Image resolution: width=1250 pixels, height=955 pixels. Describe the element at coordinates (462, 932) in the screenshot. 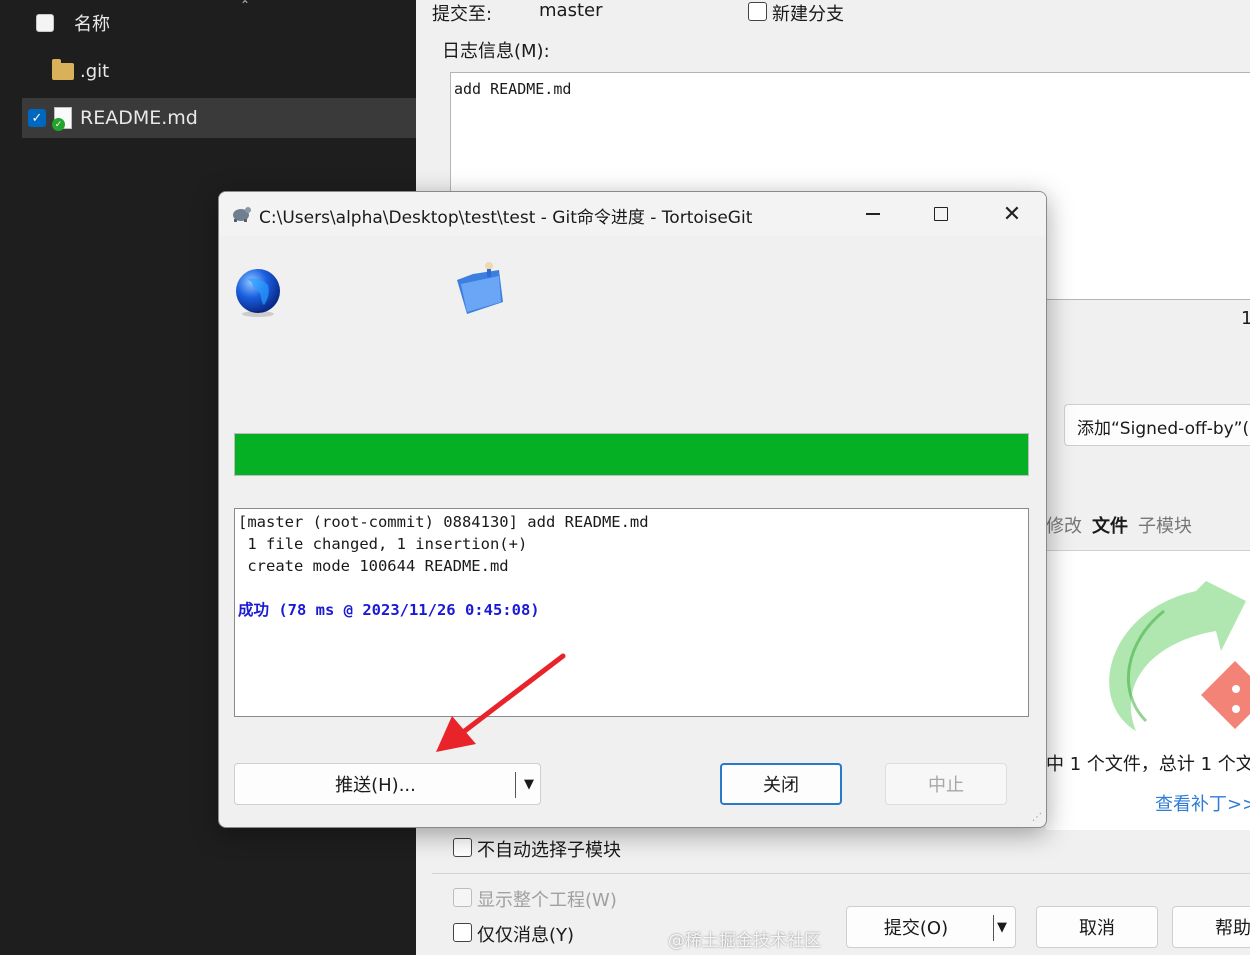

I see `message-only-checkbox` at that location.